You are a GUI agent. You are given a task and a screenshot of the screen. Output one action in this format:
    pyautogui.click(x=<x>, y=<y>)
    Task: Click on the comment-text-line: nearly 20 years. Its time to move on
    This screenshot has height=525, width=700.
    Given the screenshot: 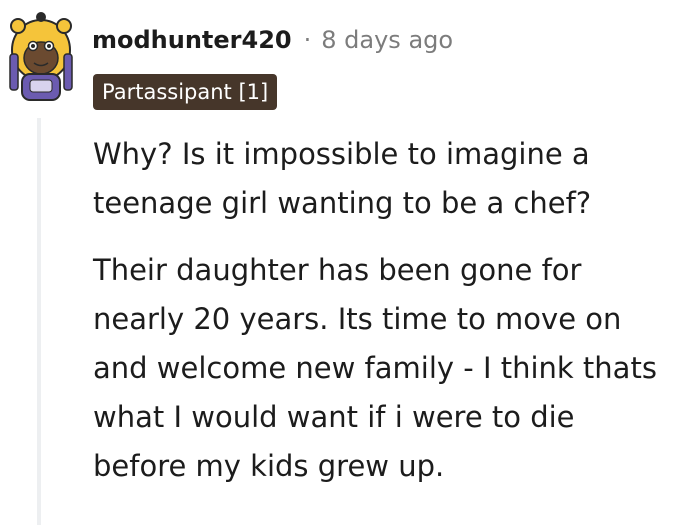 What is the action you would take?
    pyautogui.click(x=357, y=319)
    